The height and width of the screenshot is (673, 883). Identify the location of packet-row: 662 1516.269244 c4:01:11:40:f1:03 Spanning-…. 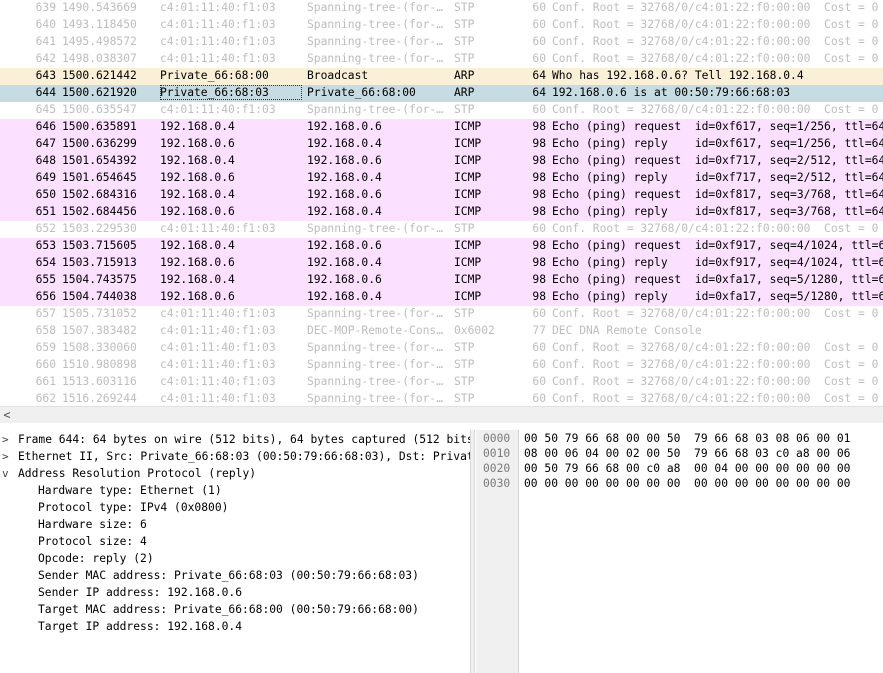
(441, 398).